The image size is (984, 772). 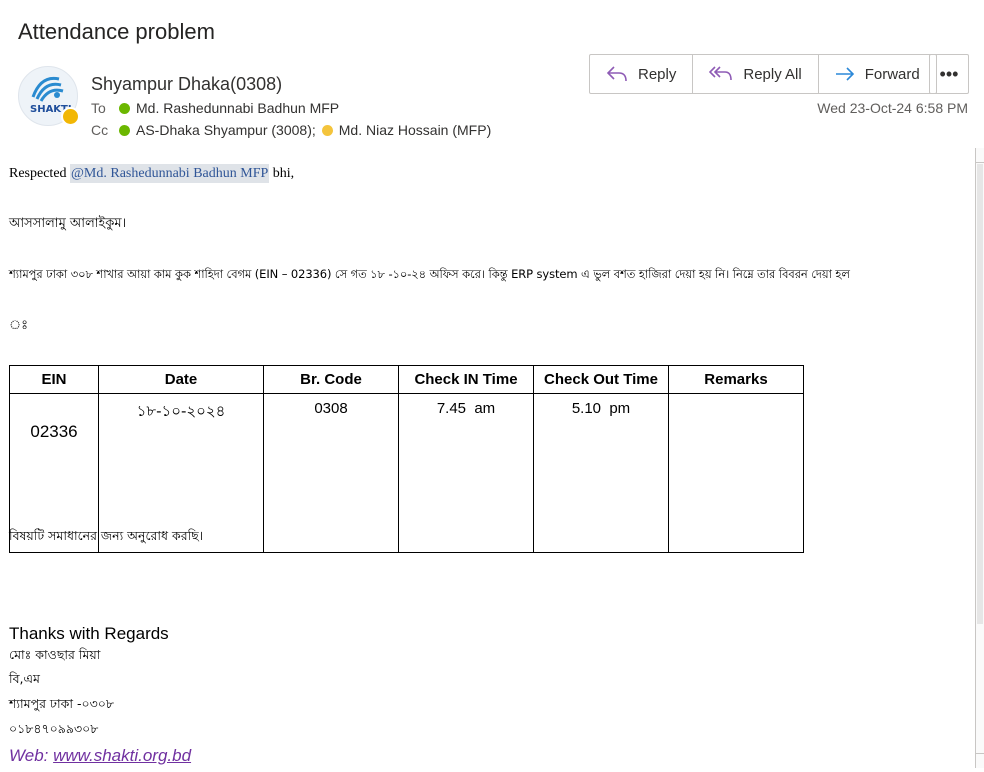 I want to click on cc-label: Cc, so click(x=100, y=130).